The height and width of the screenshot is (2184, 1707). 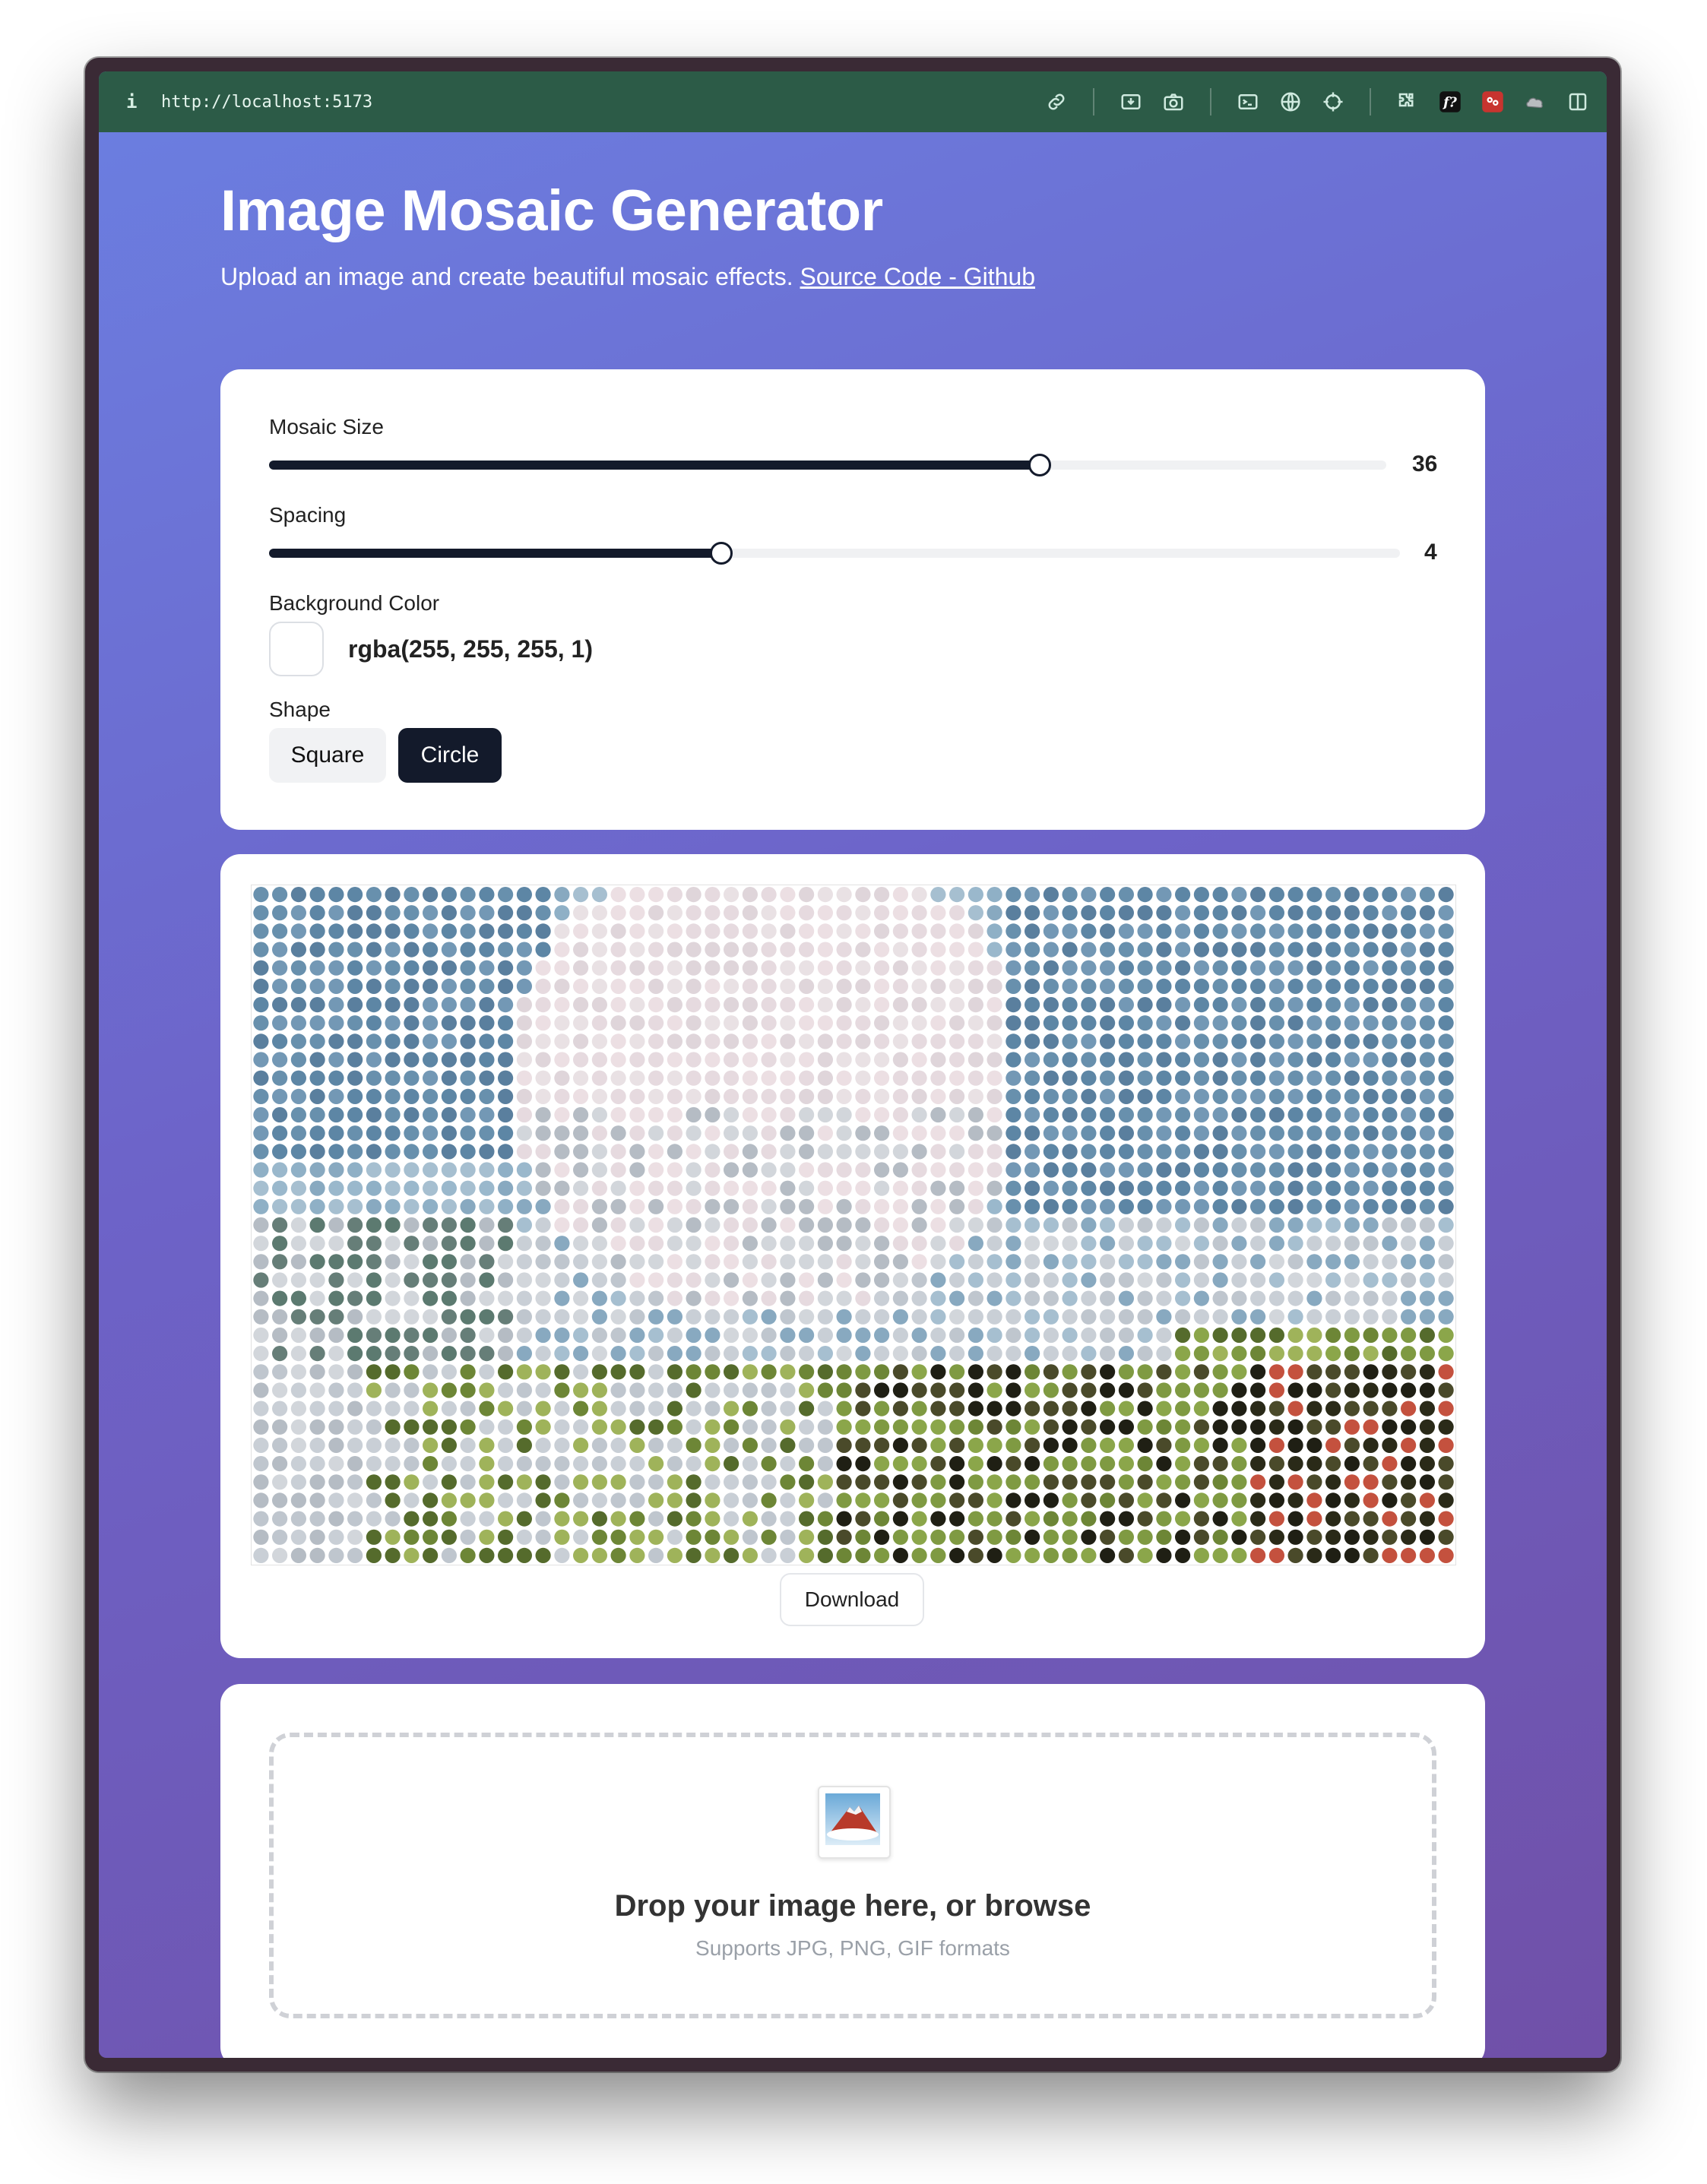 What do you see at coordinates (918, 276) in the screenshot?
I see `source-code-link: Source Code - Github` at bounding box center [918, 276].